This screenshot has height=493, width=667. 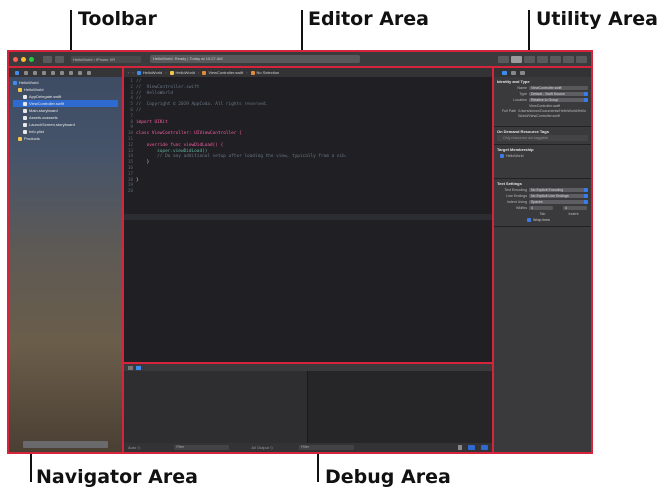 I want to click on wrap-lines-option: Wrap lines, so click(x=542, y=220).